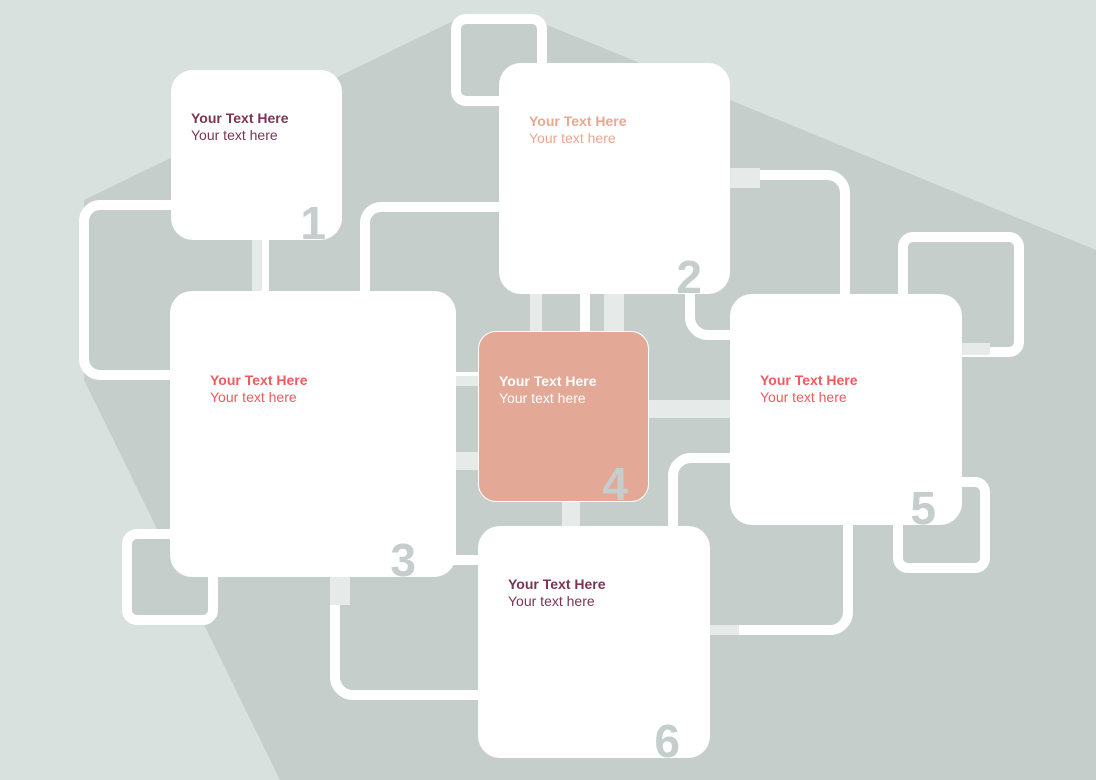 The width and height of the screenshot is (1096, 780). What do you see at coordinates (594, 642) in the screenshot?
I see `step-card-6: Your Text Here Your text here 6` at bounding box center [594, 642].